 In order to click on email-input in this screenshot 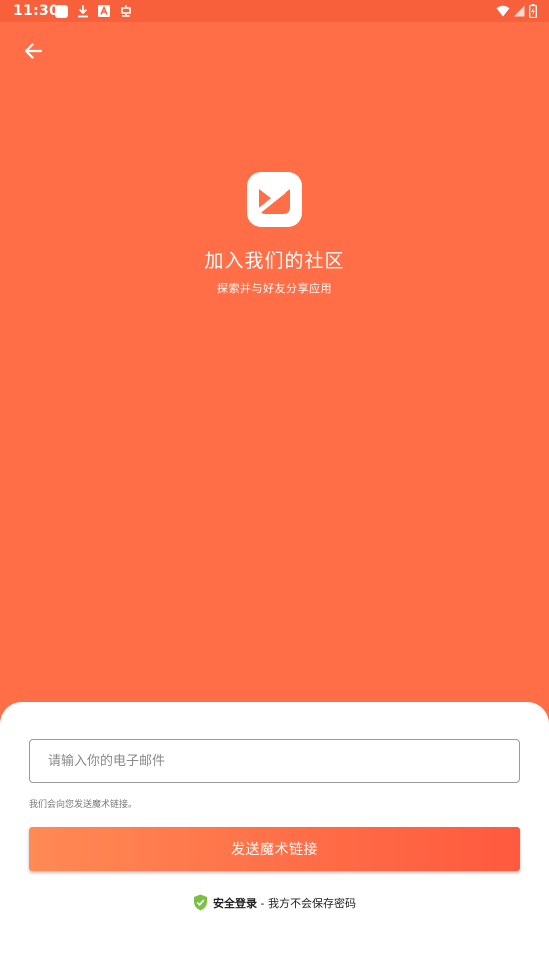, I will do `click(274, 761)`.